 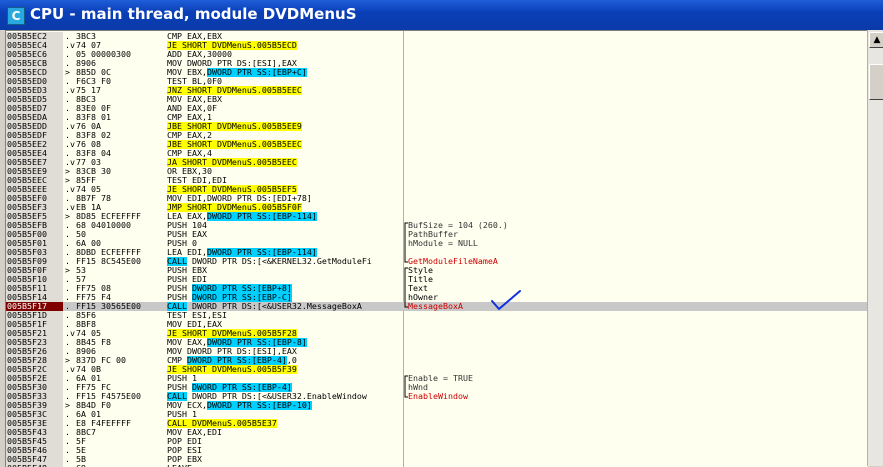 I want to click on call-bracket-lines, so click(x=406, y=310).